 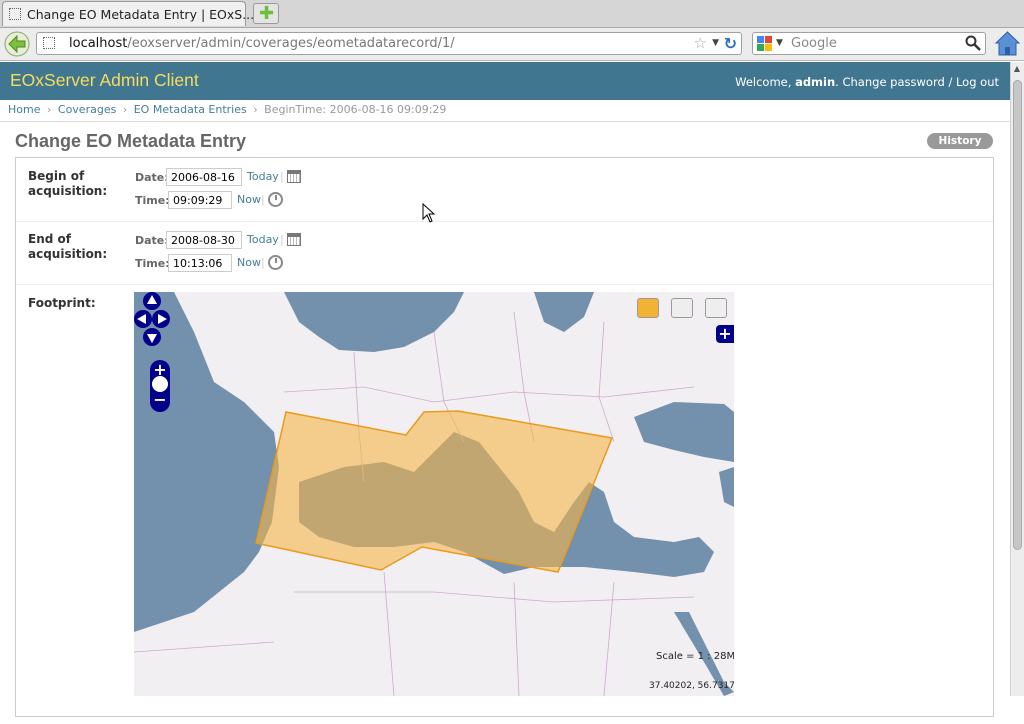 What do you see at coordinates (62, 303) in the screenshot?
I see `footprint-label: Footprint:` at bounding box center [62, 303].